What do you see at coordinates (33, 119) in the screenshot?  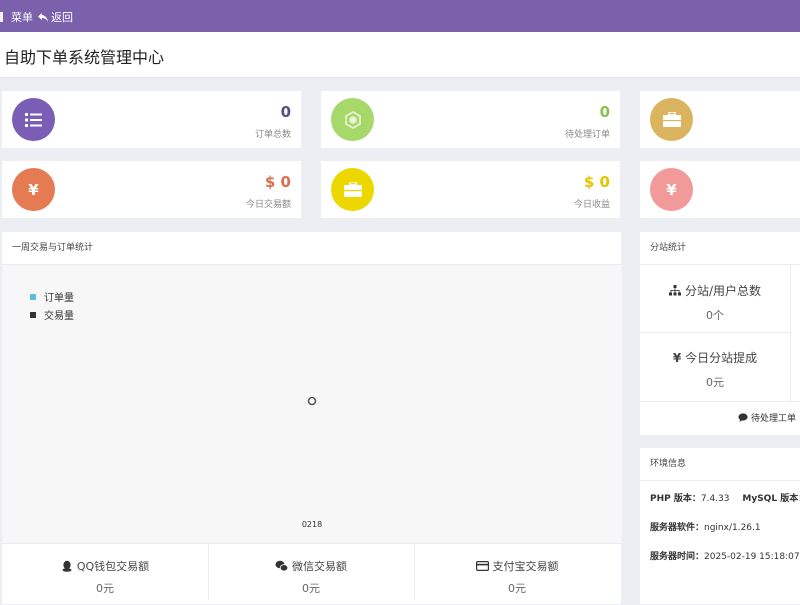 I see `list-icon` at bounding box center [33, 119].